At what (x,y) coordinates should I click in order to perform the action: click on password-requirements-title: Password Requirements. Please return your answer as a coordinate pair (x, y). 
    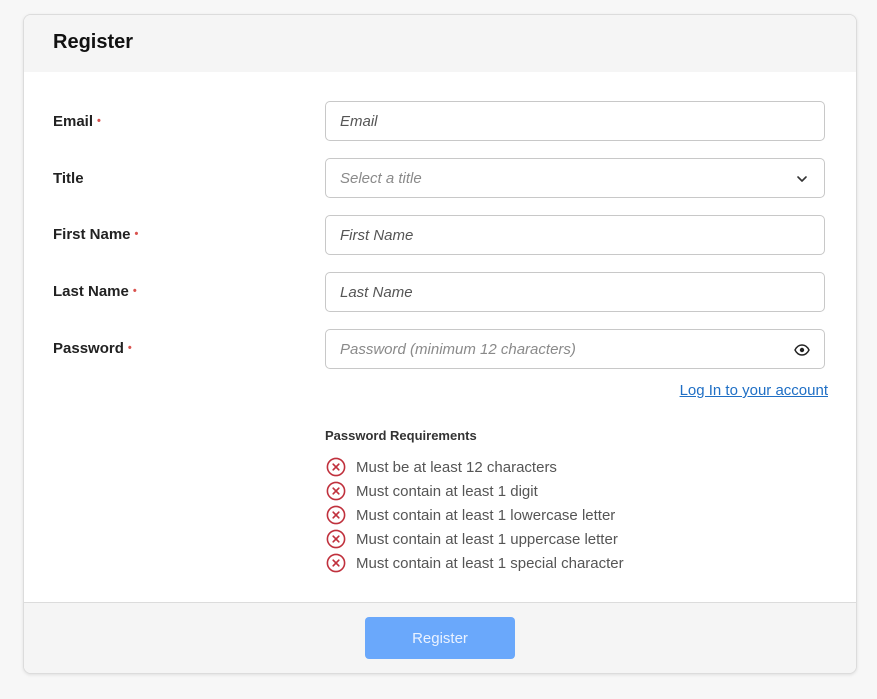
    Looking at the image, I should click on (401, 435).